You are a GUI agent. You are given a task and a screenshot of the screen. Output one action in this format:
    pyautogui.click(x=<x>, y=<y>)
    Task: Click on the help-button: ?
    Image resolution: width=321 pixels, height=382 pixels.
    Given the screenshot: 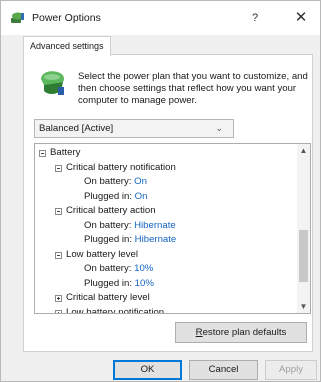 What is the action you would take?
    pyautogui.click(x=255, y=18)
    